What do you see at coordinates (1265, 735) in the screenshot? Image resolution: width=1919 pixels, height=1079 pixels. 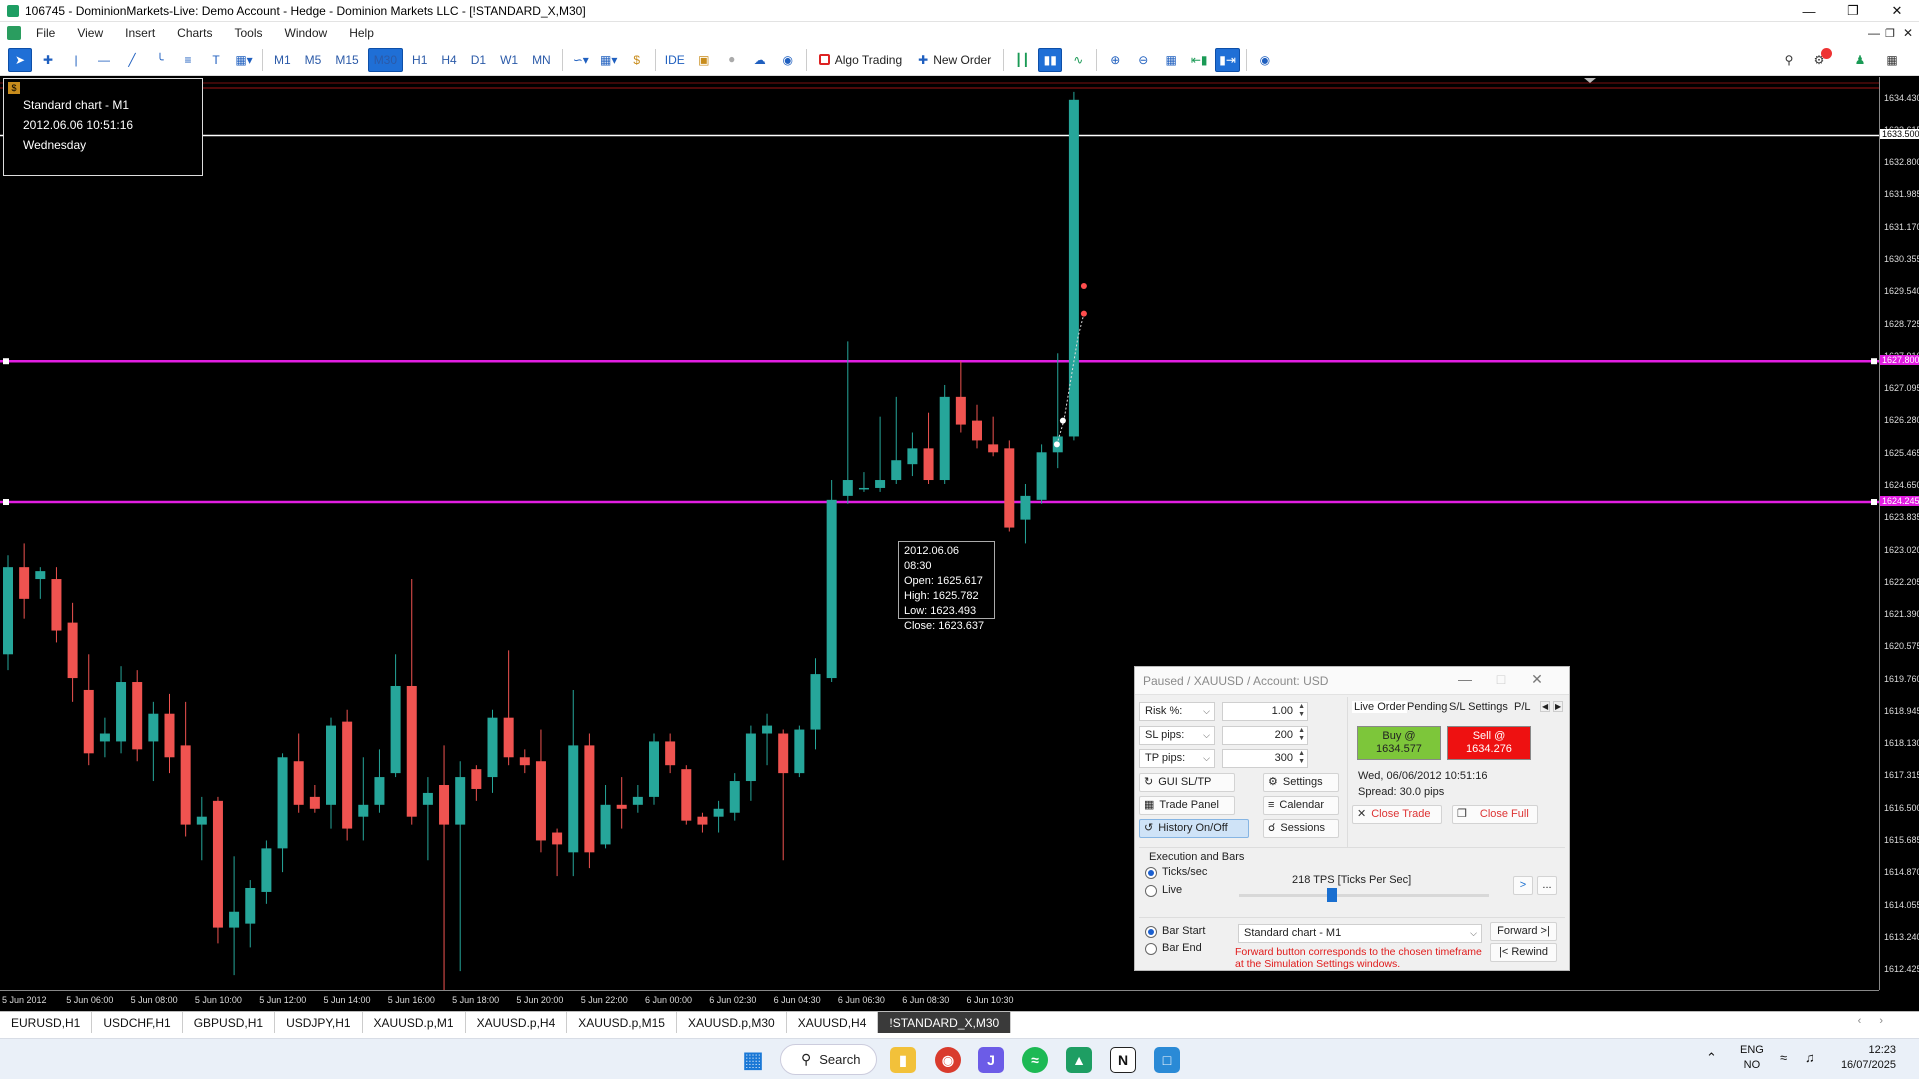 I see `sl-input: 200 ▲ ▼` at bounding box center [1265, 735].